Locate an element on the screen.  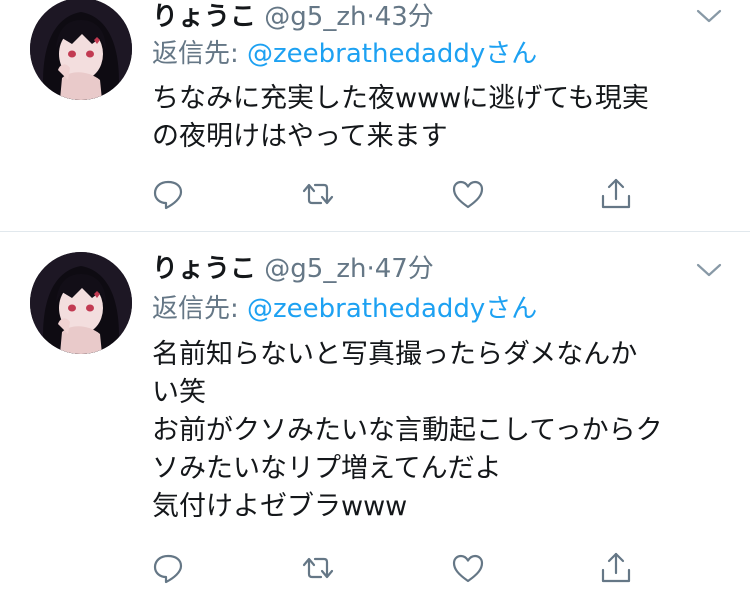
tweet-text-line: い笑 is located at coordinates (179, 392).